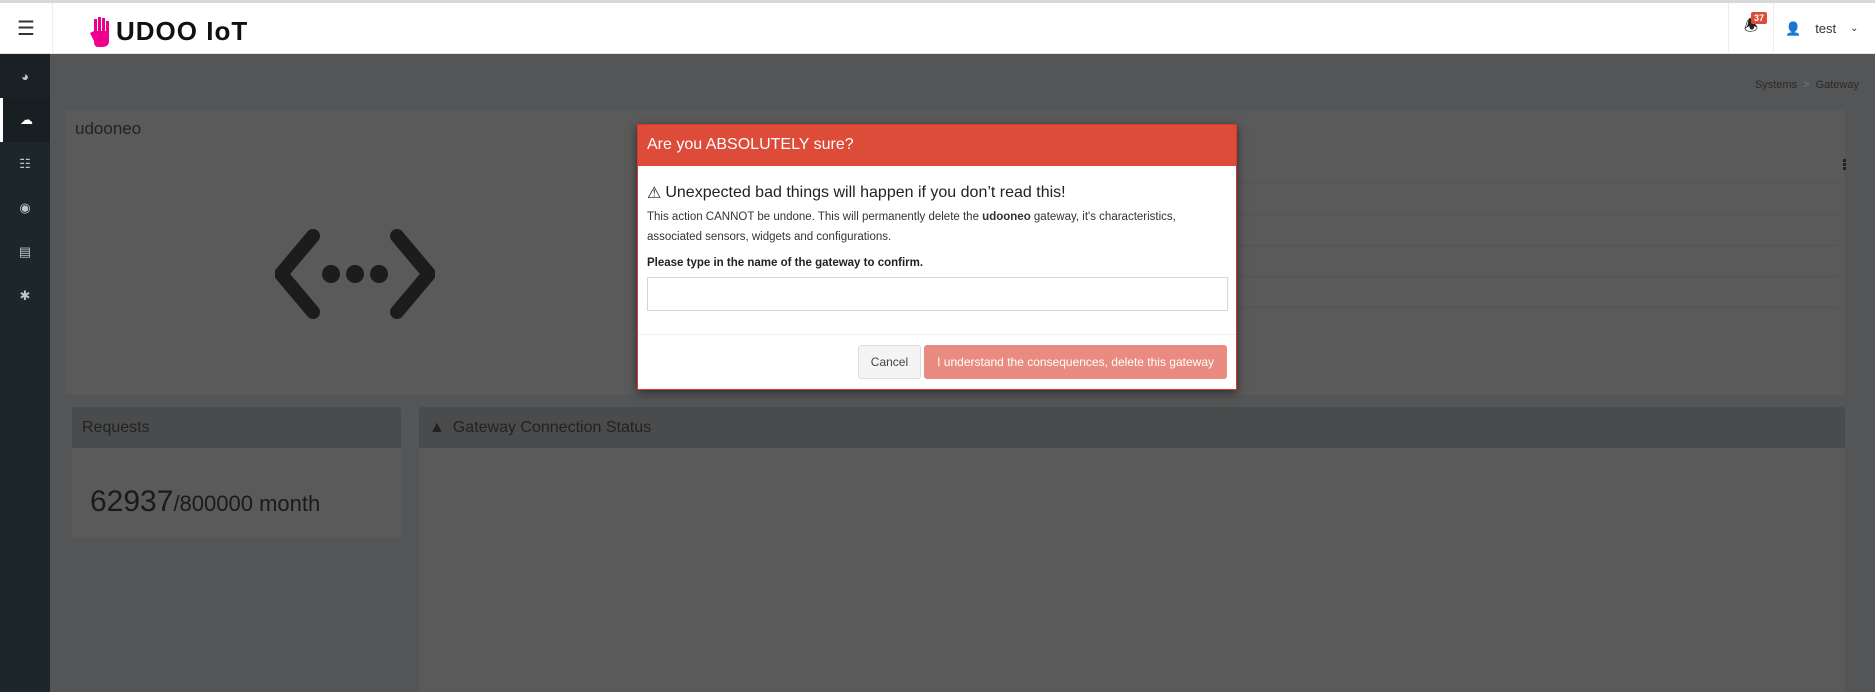  I want to click on sidebar-item-debug: ✱, so click(25, 296).